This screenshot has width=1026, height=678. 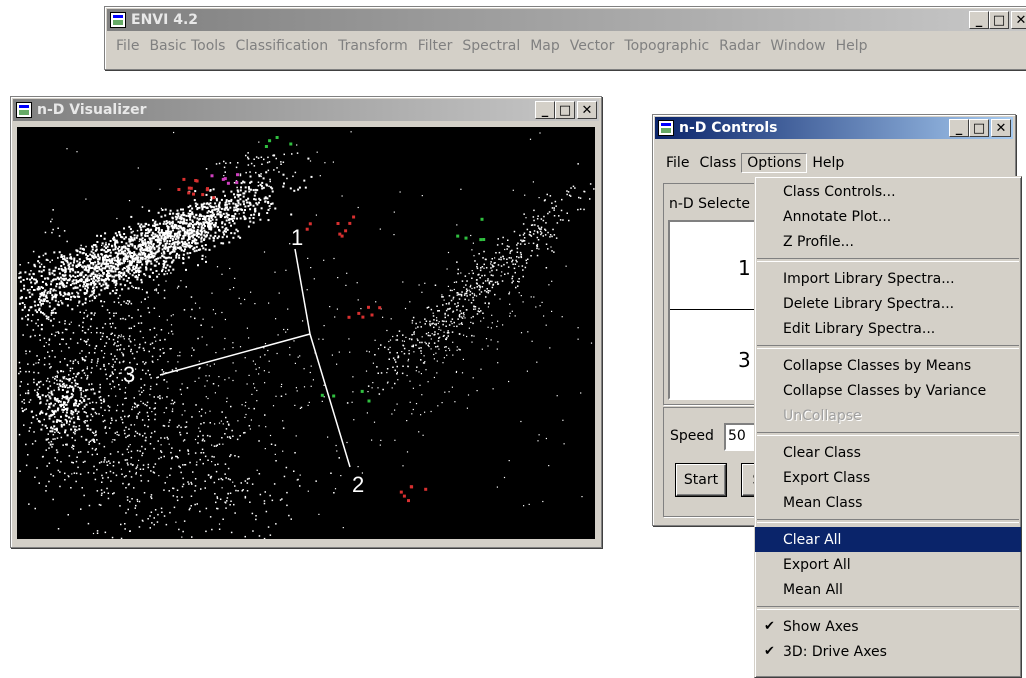 What do you see at coordinates (491, 46) in the screenshot?
I see `menu-spectral: Spectral` at bounding box center [491, 46].